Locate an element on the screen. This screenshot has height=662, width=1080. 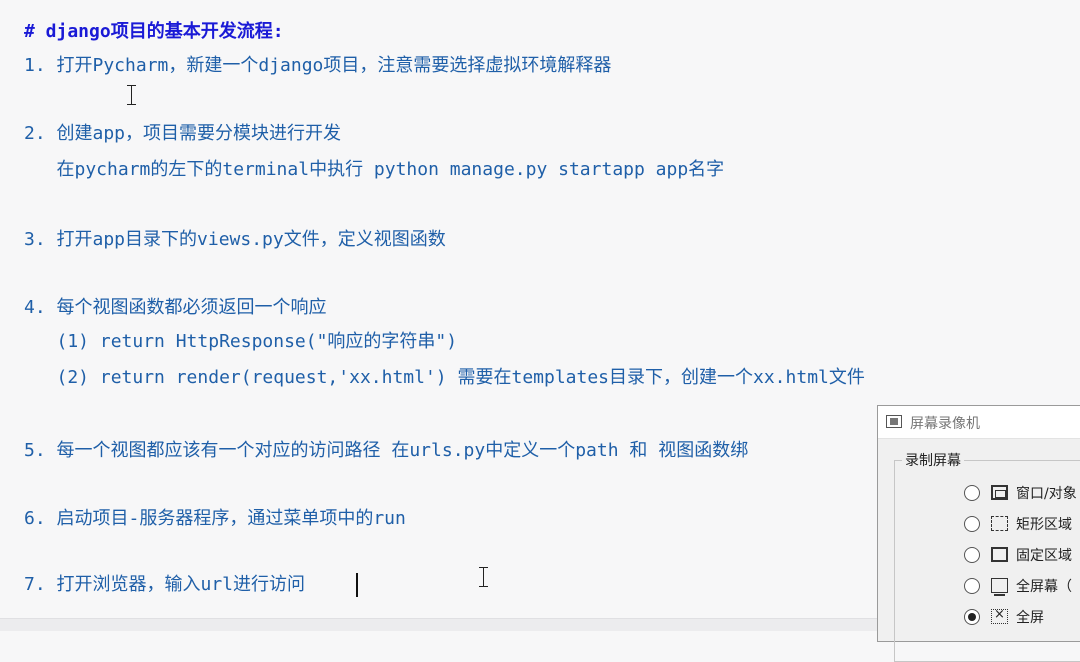
step-3-line: 3. 打开app目录下的views.py文件，定义视图函数 is located at coordinates (235, 239).